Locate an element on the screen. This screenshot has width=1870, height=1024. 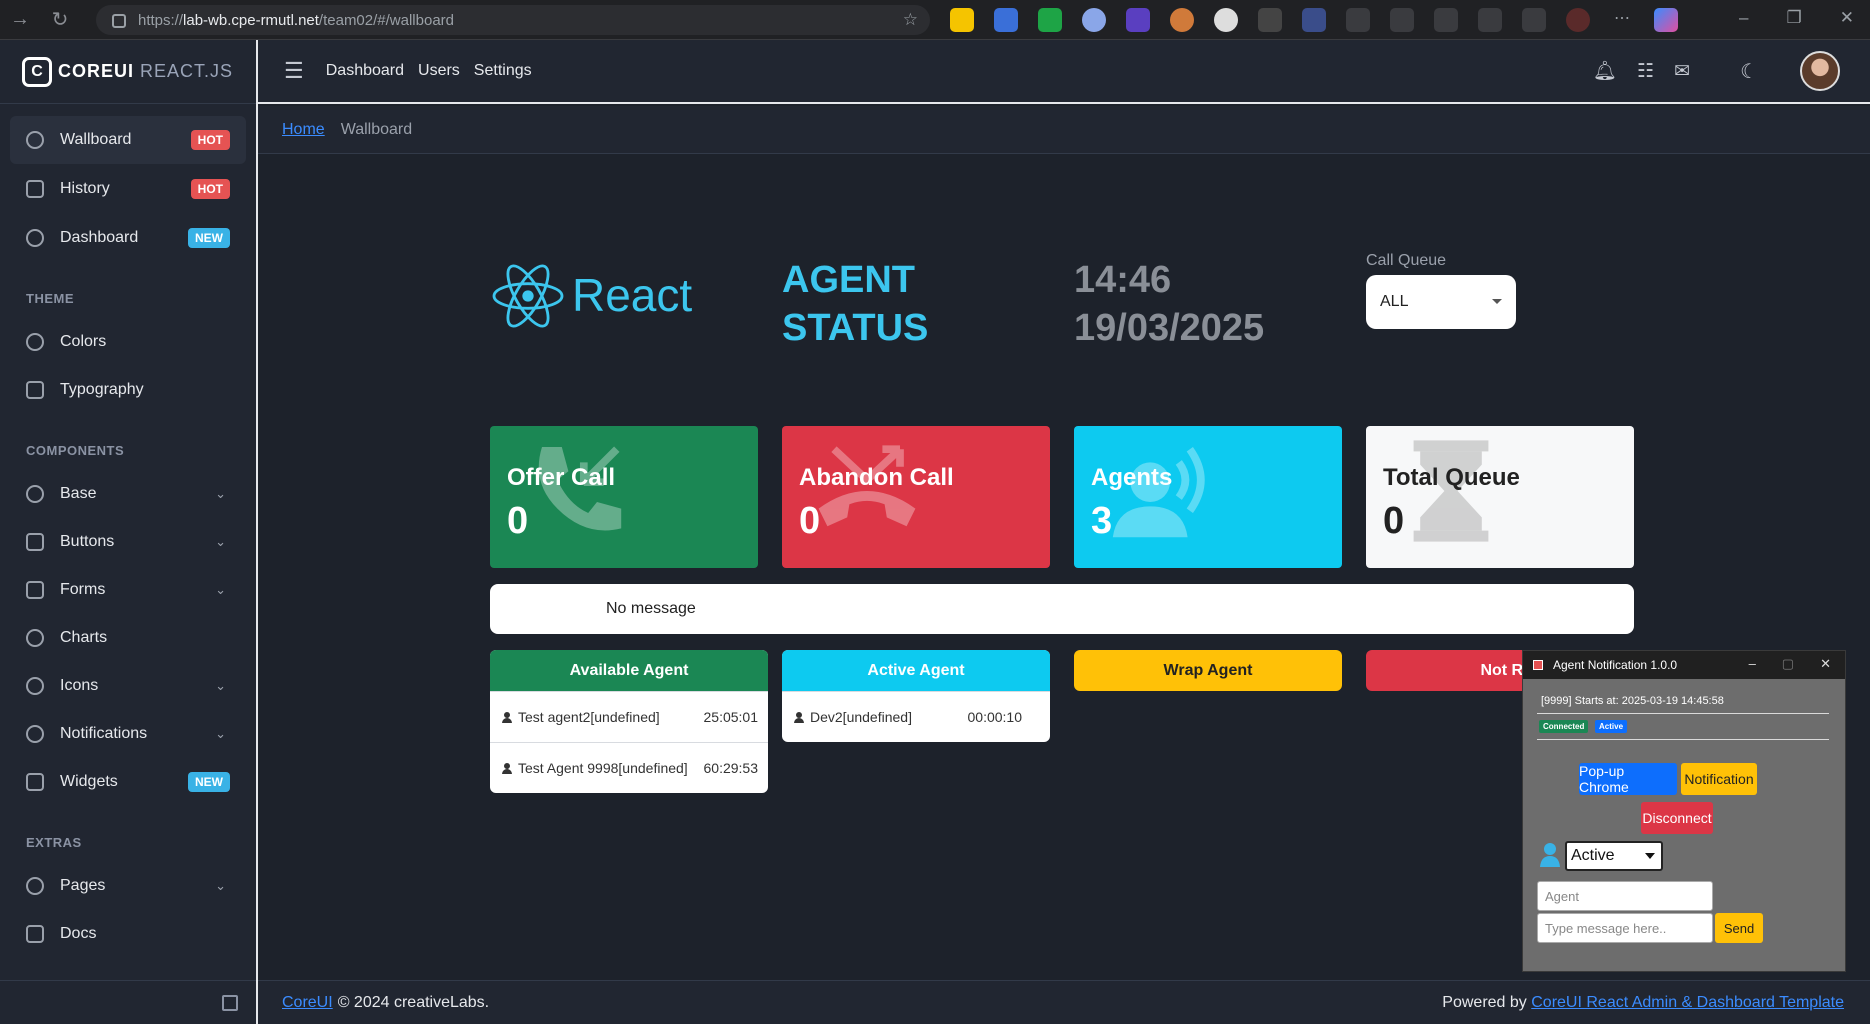
screenshot-icon is located at coordinates (1534, 20).